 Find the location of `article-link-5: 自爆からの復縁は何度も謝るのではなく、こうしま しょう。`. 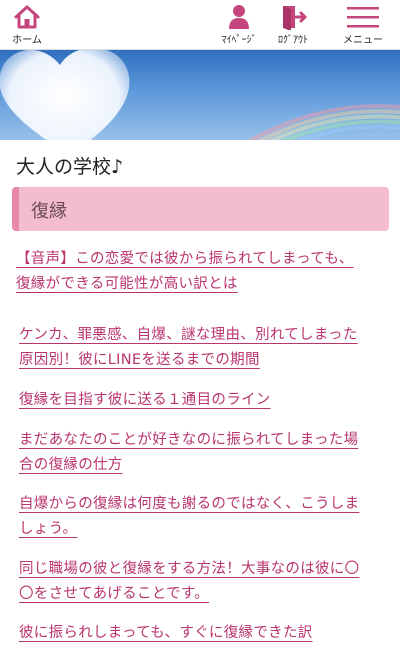

article-link-5: 自爆からの復縁は何度も謝るのではなく、こうしま しょう。 is located at coordinates (189, 517).